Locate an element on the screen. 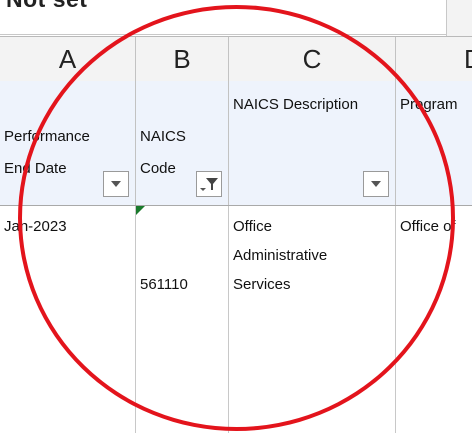  filter-active-button is located at coordinates (209, 184).